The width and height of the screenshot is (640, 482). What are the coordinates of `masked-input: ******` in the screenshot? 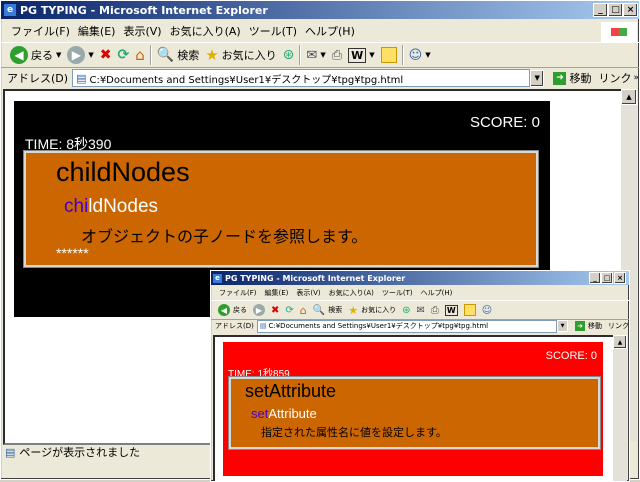 It's located at (72, 253).